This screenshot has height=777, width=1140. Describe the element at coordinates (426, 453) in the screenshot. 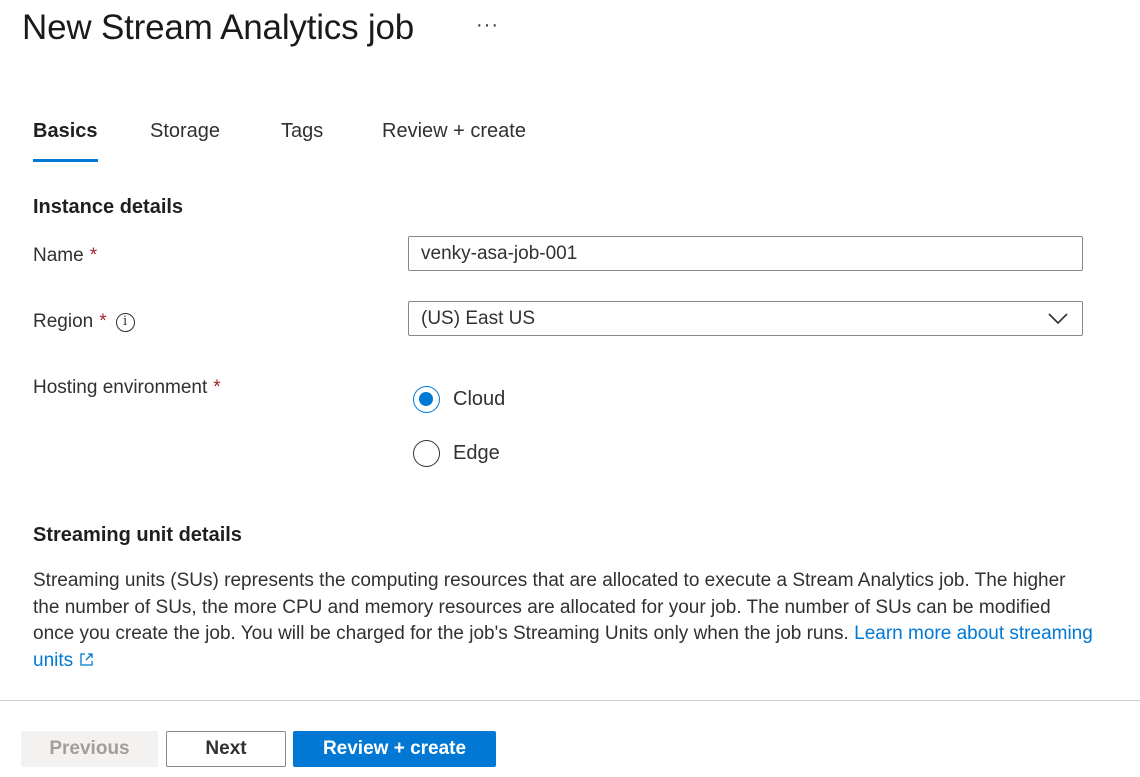

I see `radio-unchecked-indicator` at that location.